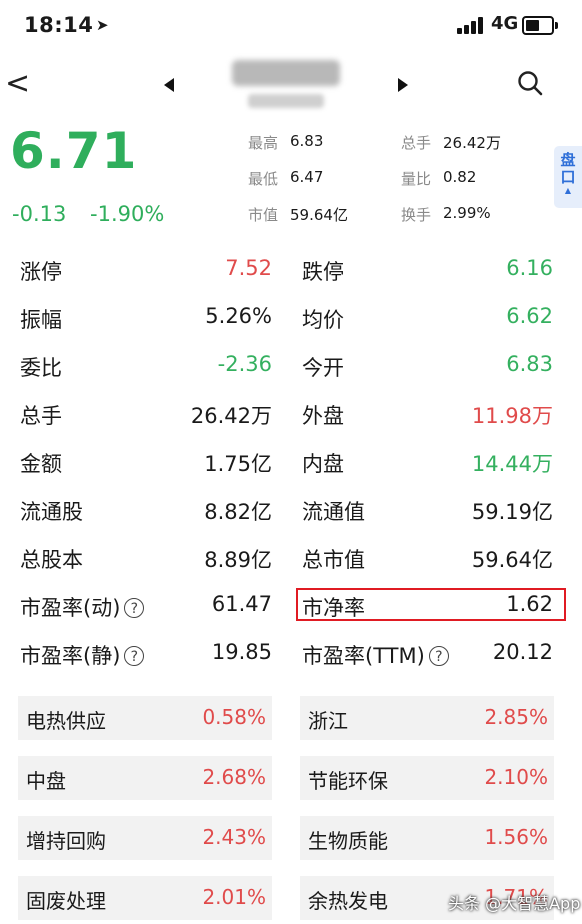 This screenshot has height=924, width=582. Describe the element at coordinates (516, 717) in the screenshot. I see `sector-pct: 2.85%` at that location.